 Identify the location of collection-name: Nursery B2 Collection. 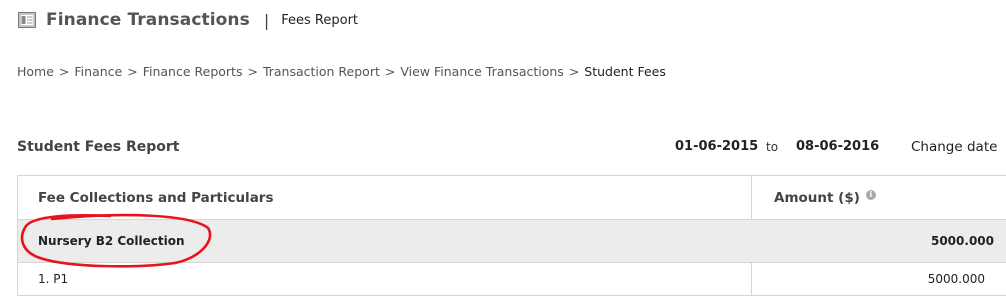
(111, 241).